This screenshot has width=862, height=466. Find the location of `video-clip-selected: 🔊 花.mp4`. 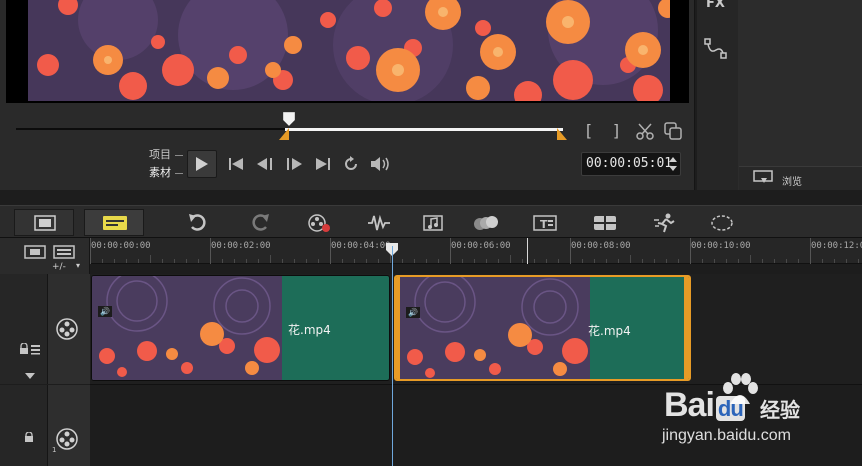

video-clip-selected: 🔊 花.mp4 is located at coordinates (542, 328).